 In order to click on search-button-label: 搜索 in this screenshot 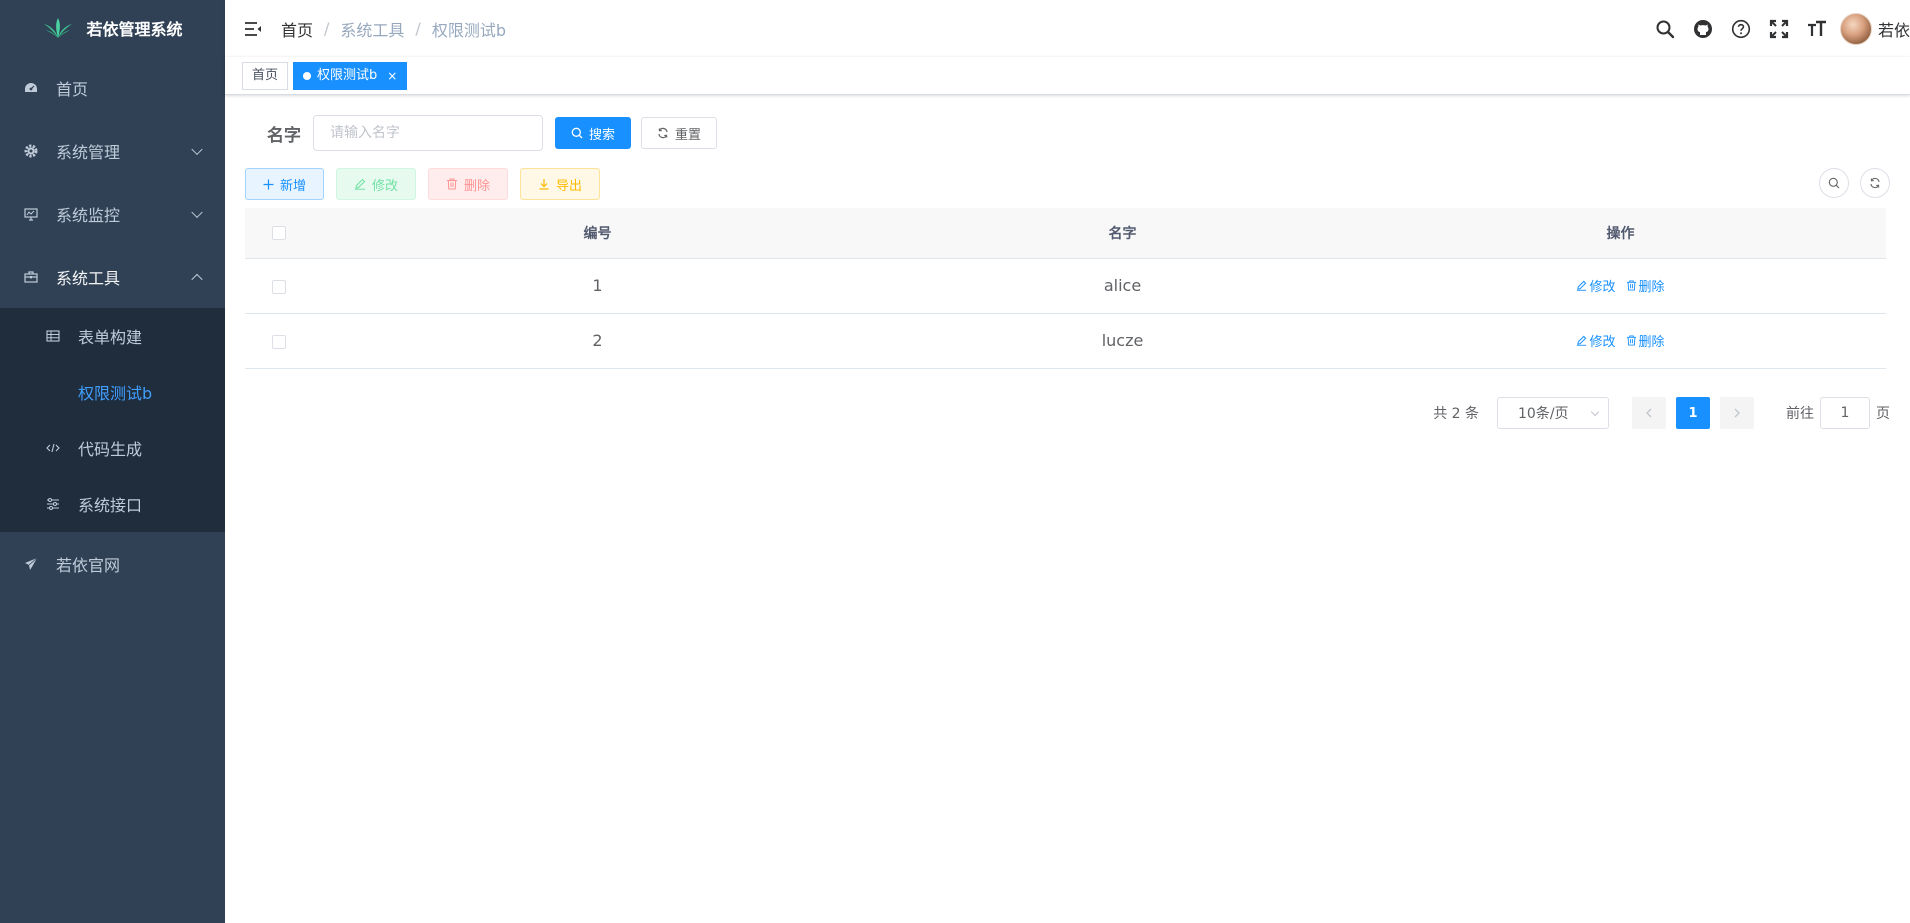, I will do `click(602, 135)`.